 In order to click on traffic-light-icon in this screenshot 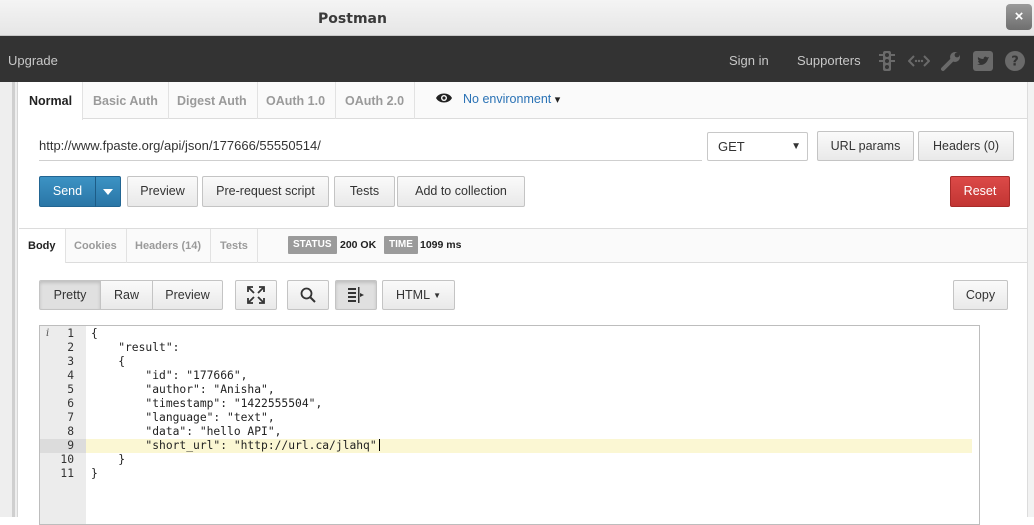, I will do `click(887, 61)`.